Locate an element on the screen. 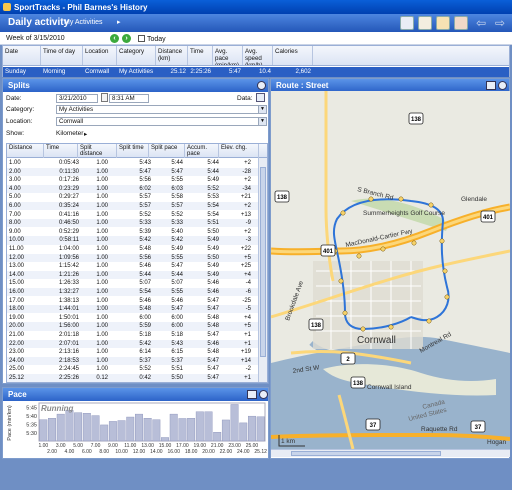 This screenshot has width=512, height=490. show-arrow-icon: ▸ is located at coordinates (85, 134).